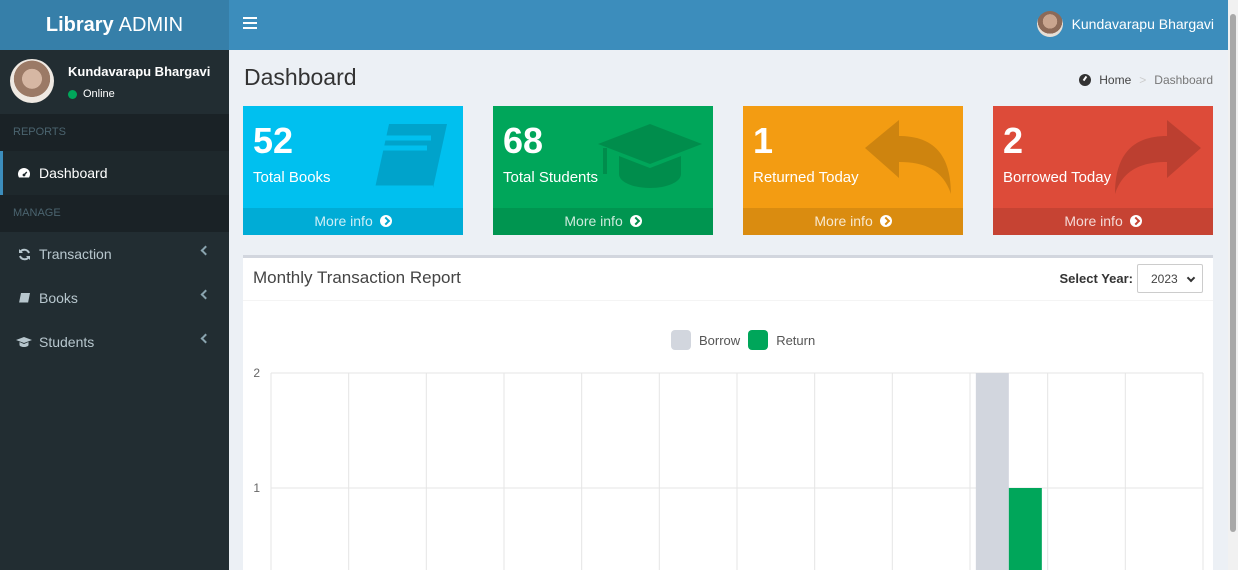 The width and height of the screenshot is (1238, 570). What do you see at coordinates (992, 471) in the screenshot?
I see `bar-borrow-oct` at bounding box center [992, 471].